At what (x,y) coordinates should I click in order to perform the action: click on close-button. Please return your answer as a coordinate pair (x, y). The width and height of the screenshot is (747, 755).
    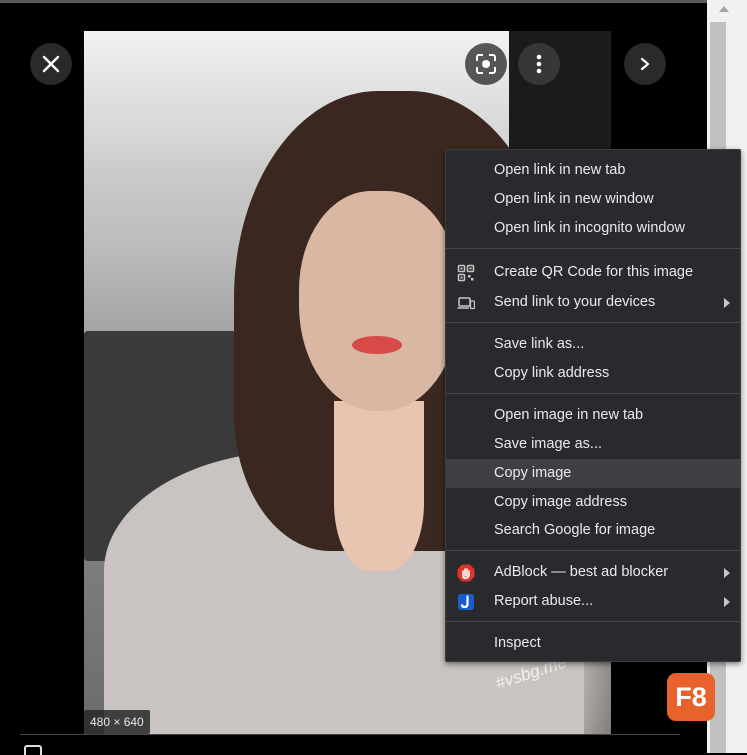
    Looking at the image, I should click on (51, 64).